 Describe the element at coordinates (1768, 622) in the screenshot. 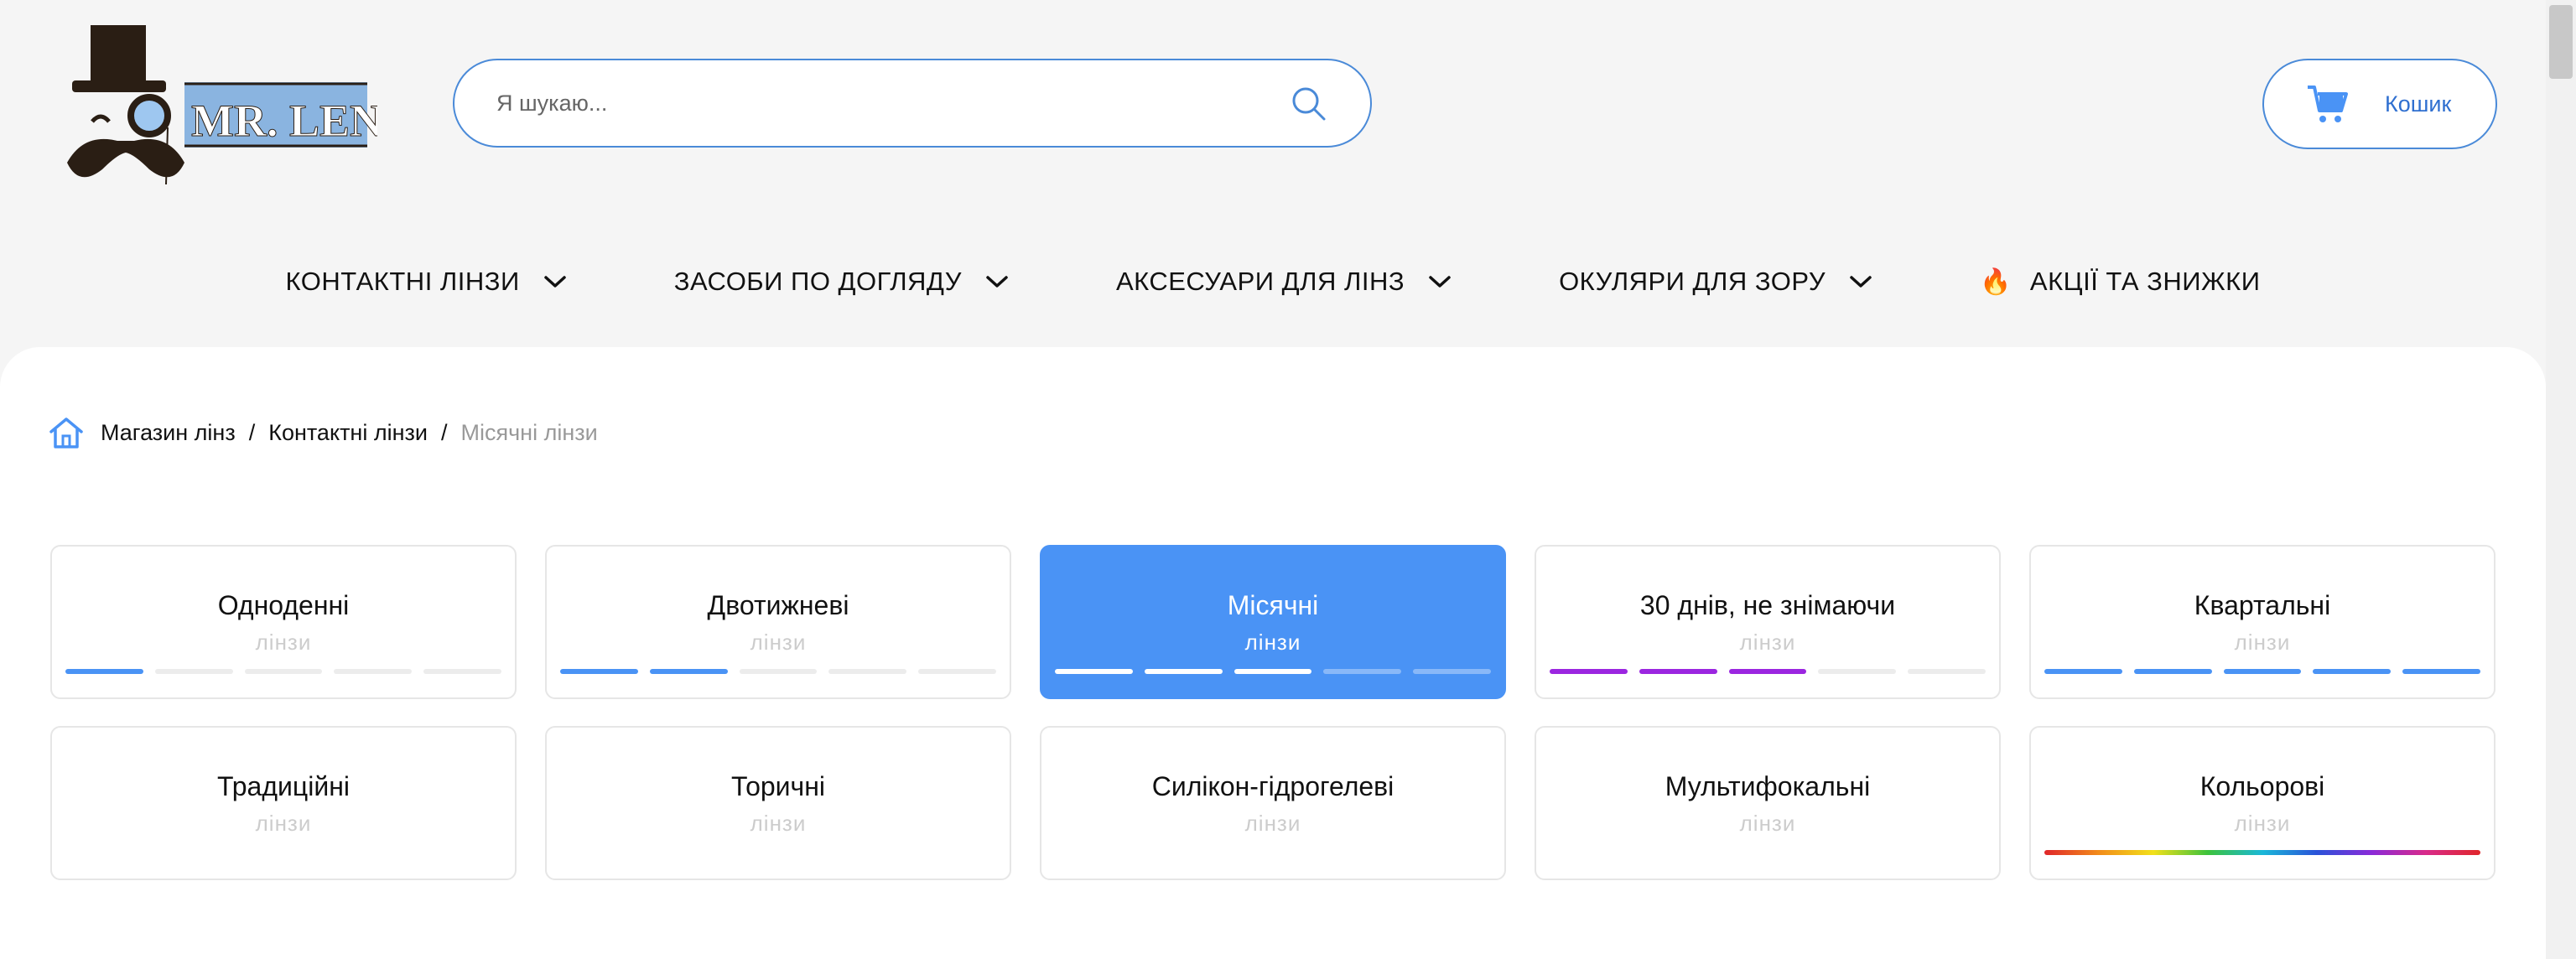

I see `category-card-30-days: 30 днів, не знімаючи лінзи` at that location.